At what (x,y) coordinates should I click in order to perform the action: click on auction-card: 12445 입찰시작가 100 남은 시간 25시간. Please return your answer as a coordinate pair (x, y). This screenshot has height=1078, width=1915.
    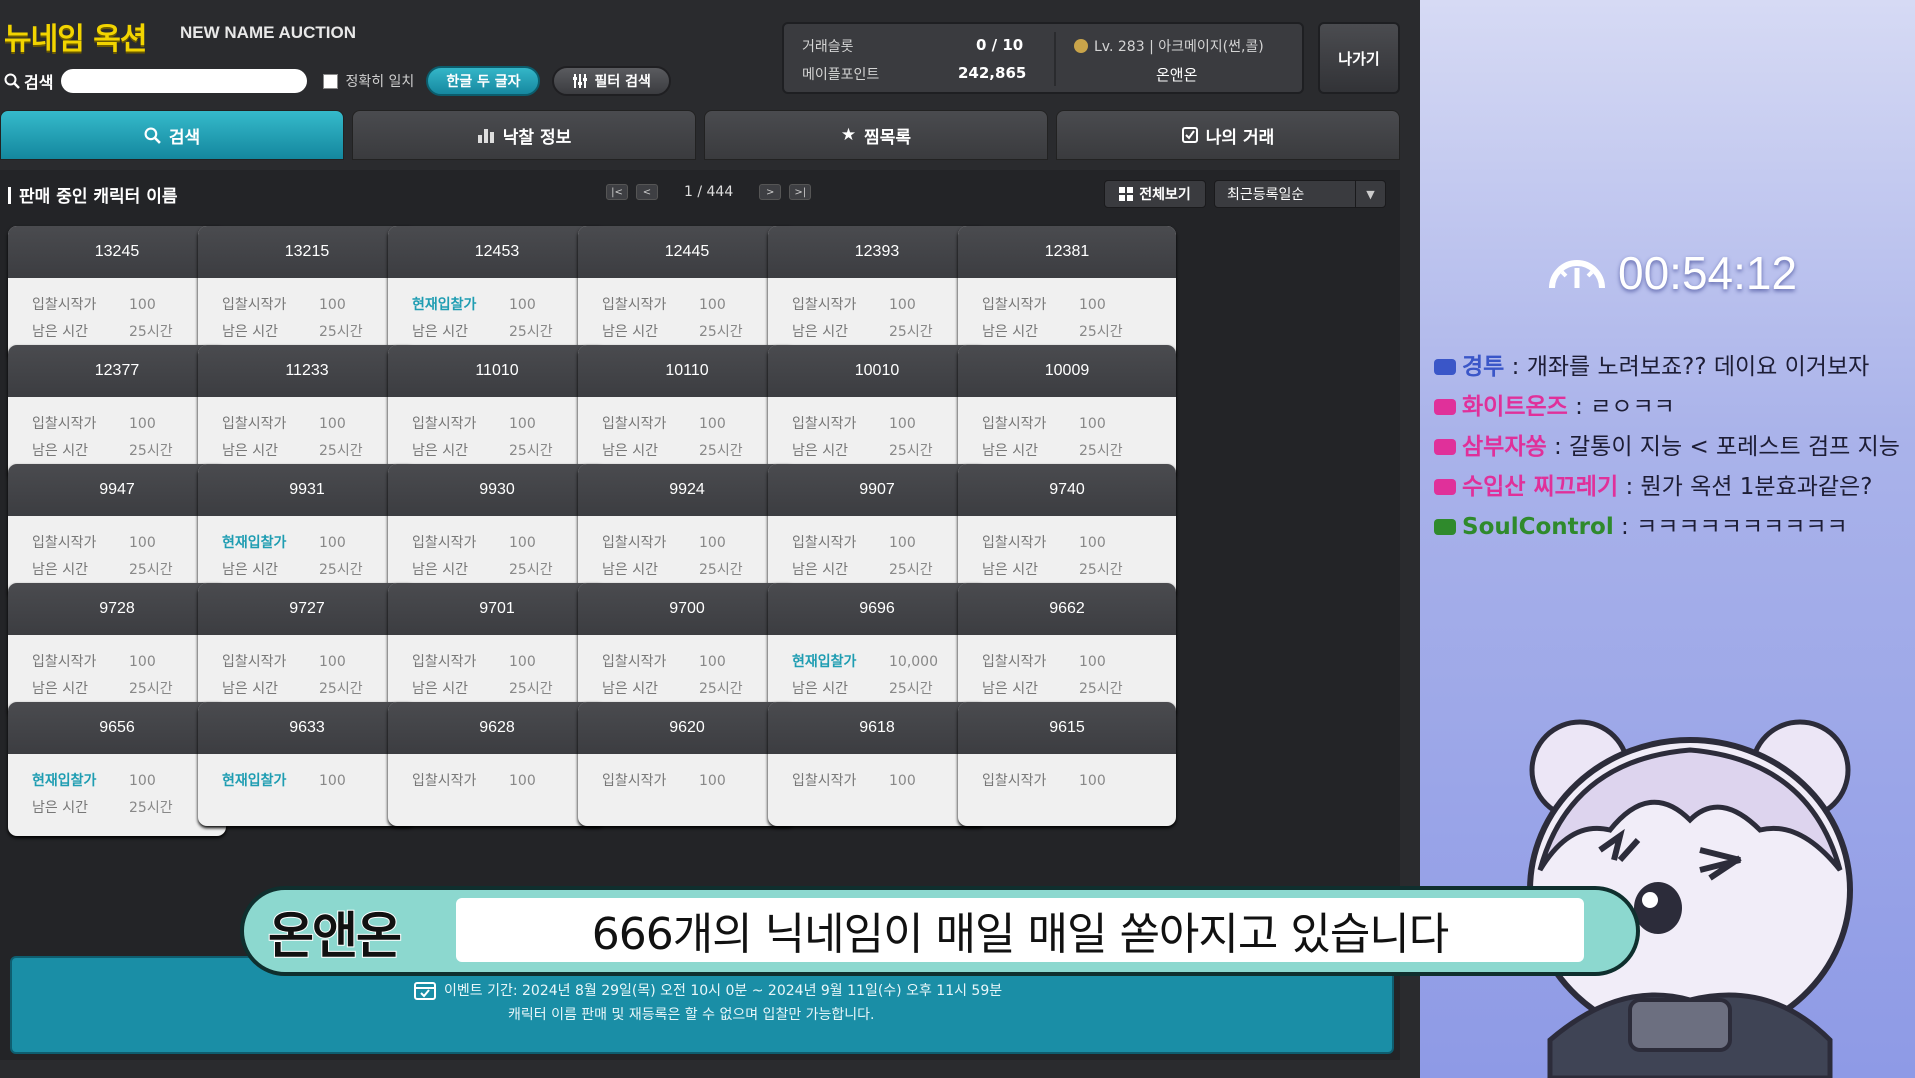
    Looking at the image, I should click on (687, 293).